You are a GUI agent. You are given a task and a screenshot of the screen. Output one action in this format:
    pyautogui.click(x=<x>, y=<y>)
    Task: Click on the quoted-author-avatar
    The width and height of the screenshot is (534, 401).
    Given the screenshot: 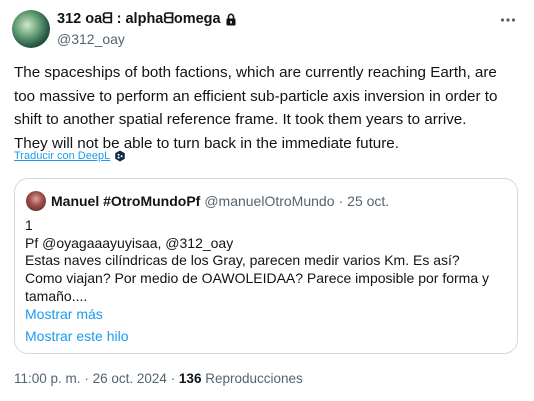 What is the action you would take?
    pyautogui.click(x=36, y=201)
    